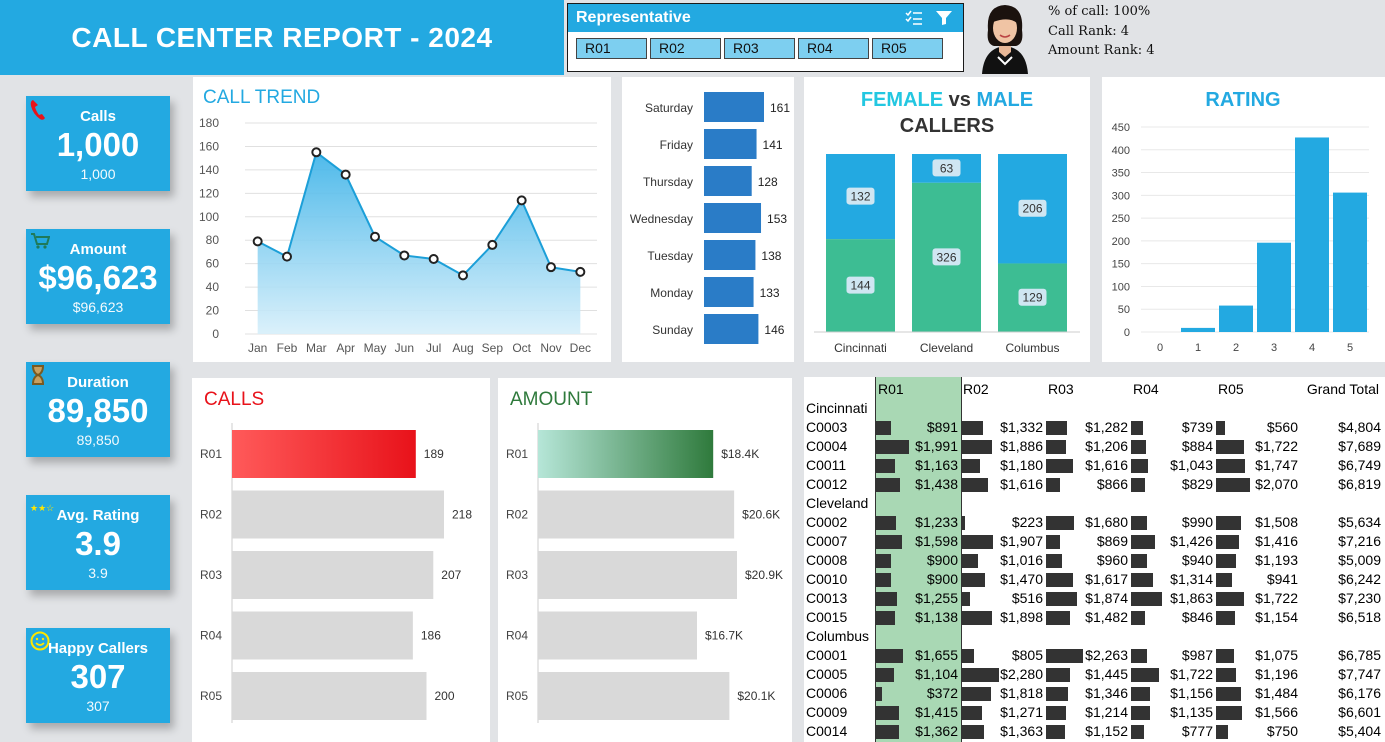 The height and width of the screenshot is (742, 1385). What do you see at coordinates (1359, 465) in the screenshot?
I see `pivot-total-cell: $6,749` at bounding box center [1359, 465].